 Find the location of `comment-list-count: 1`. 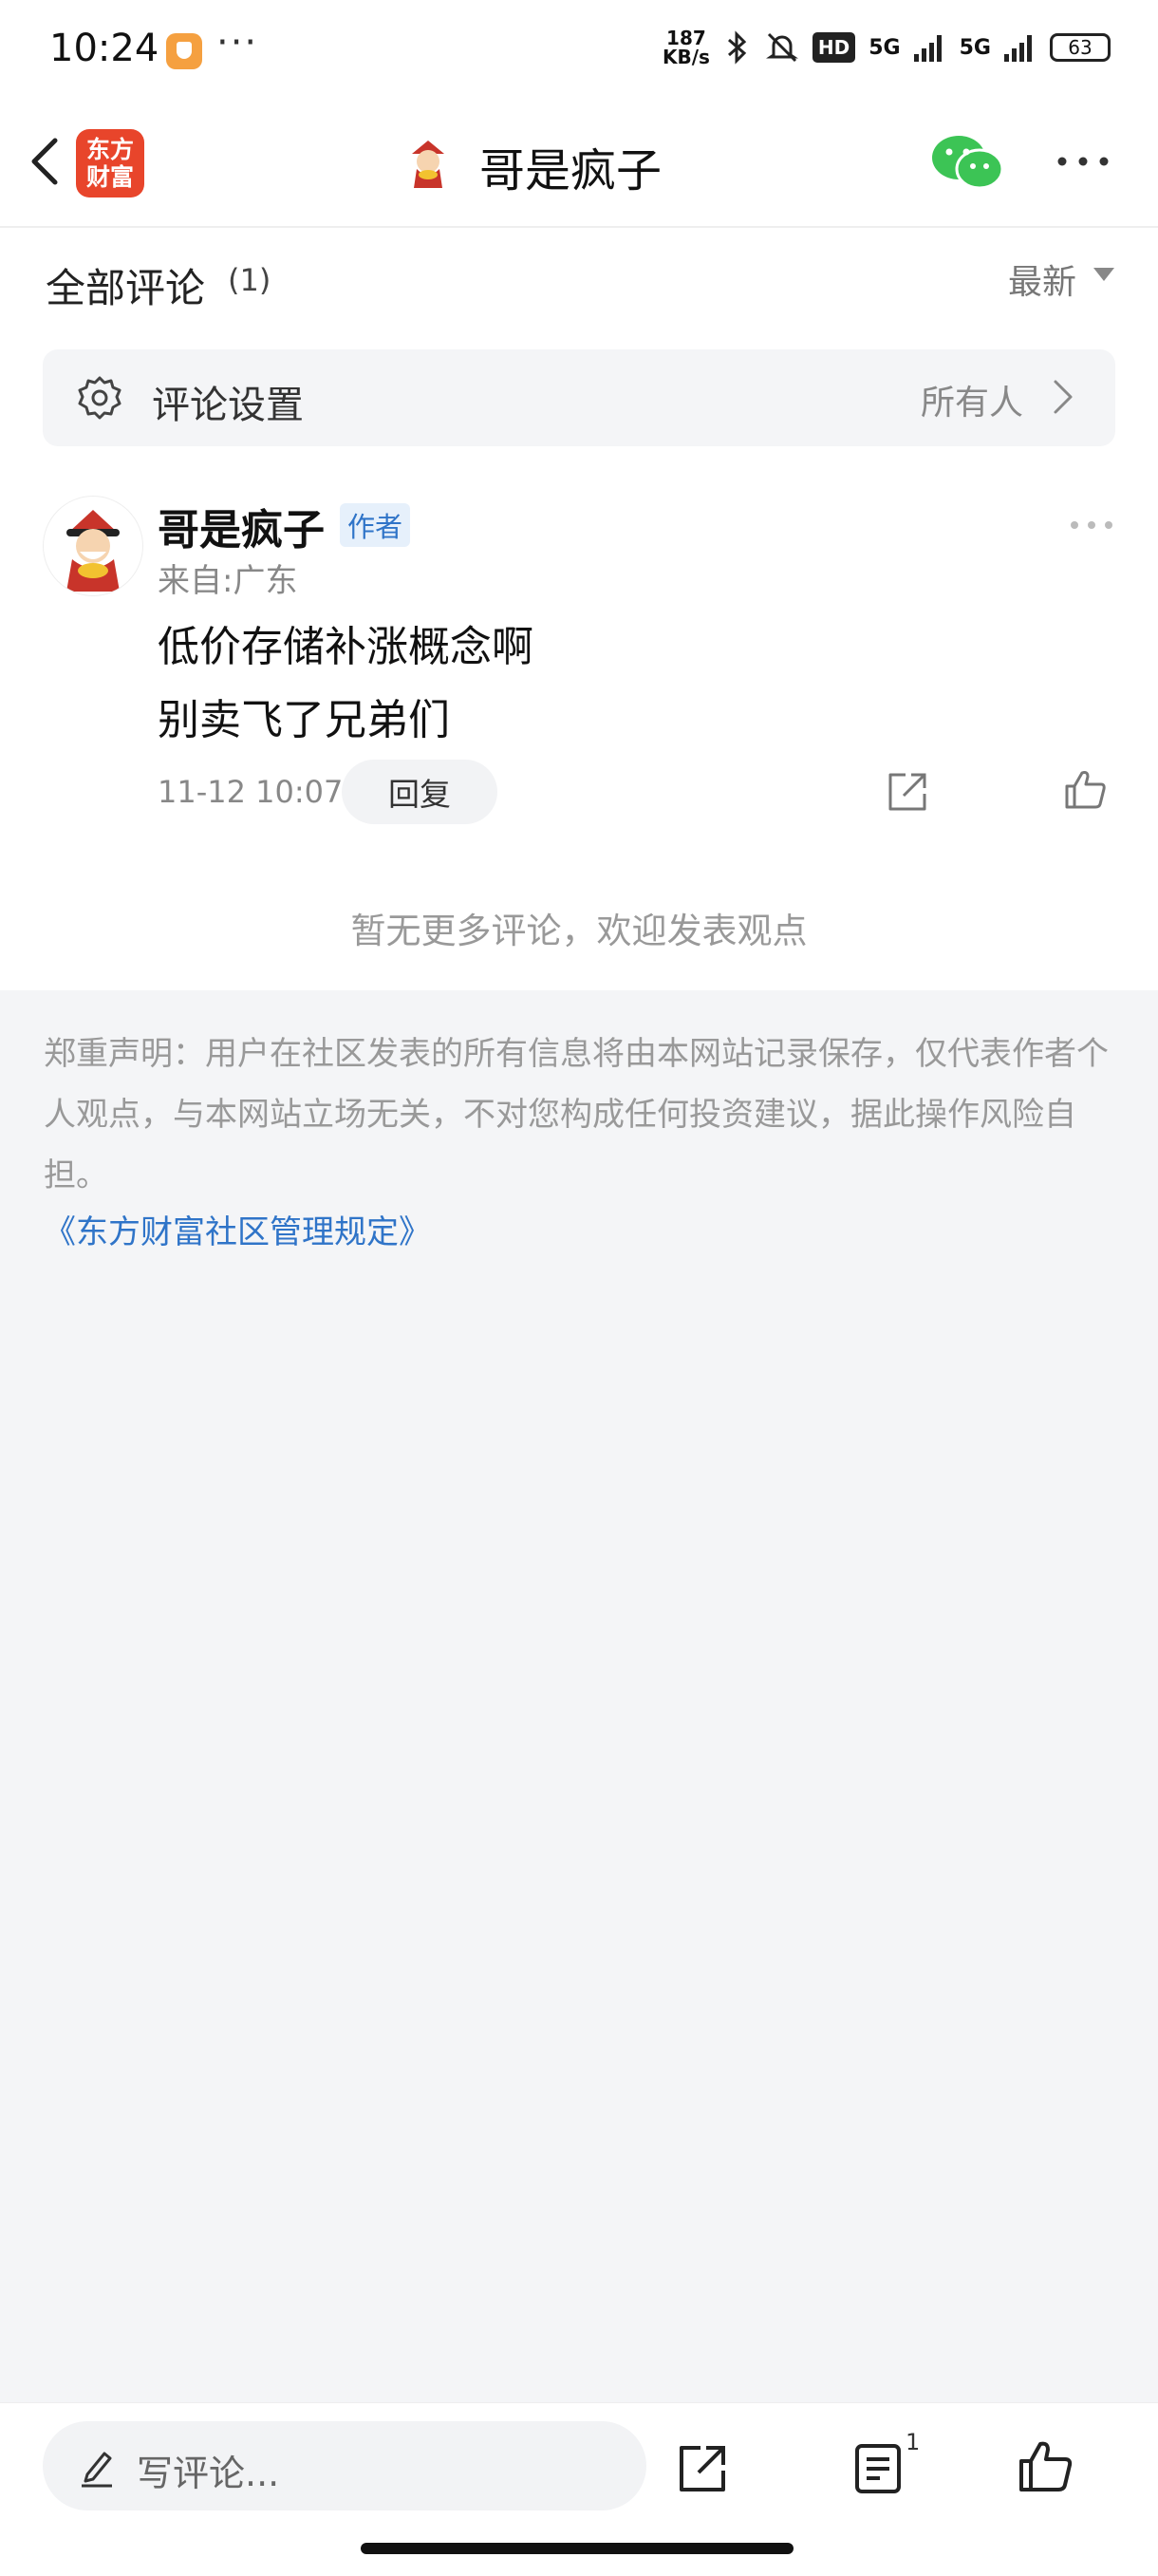

comment-list-count: 1 is located at coordinates (913, 2442).